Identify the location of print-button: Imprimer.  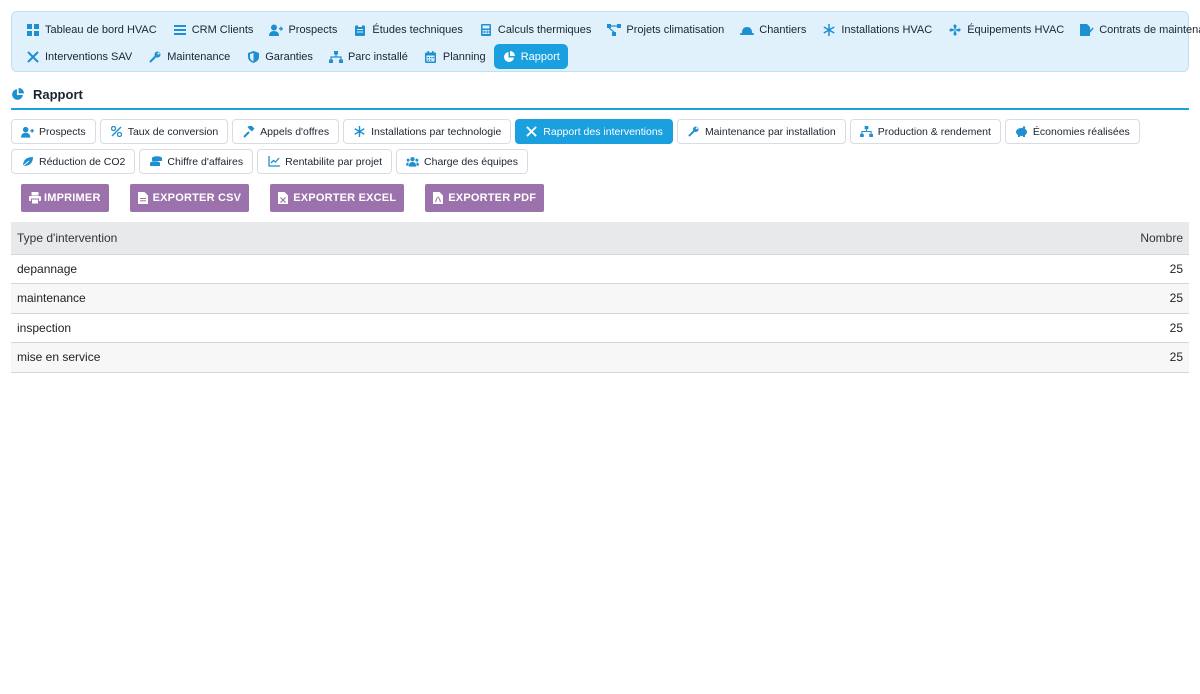
(65, 198).